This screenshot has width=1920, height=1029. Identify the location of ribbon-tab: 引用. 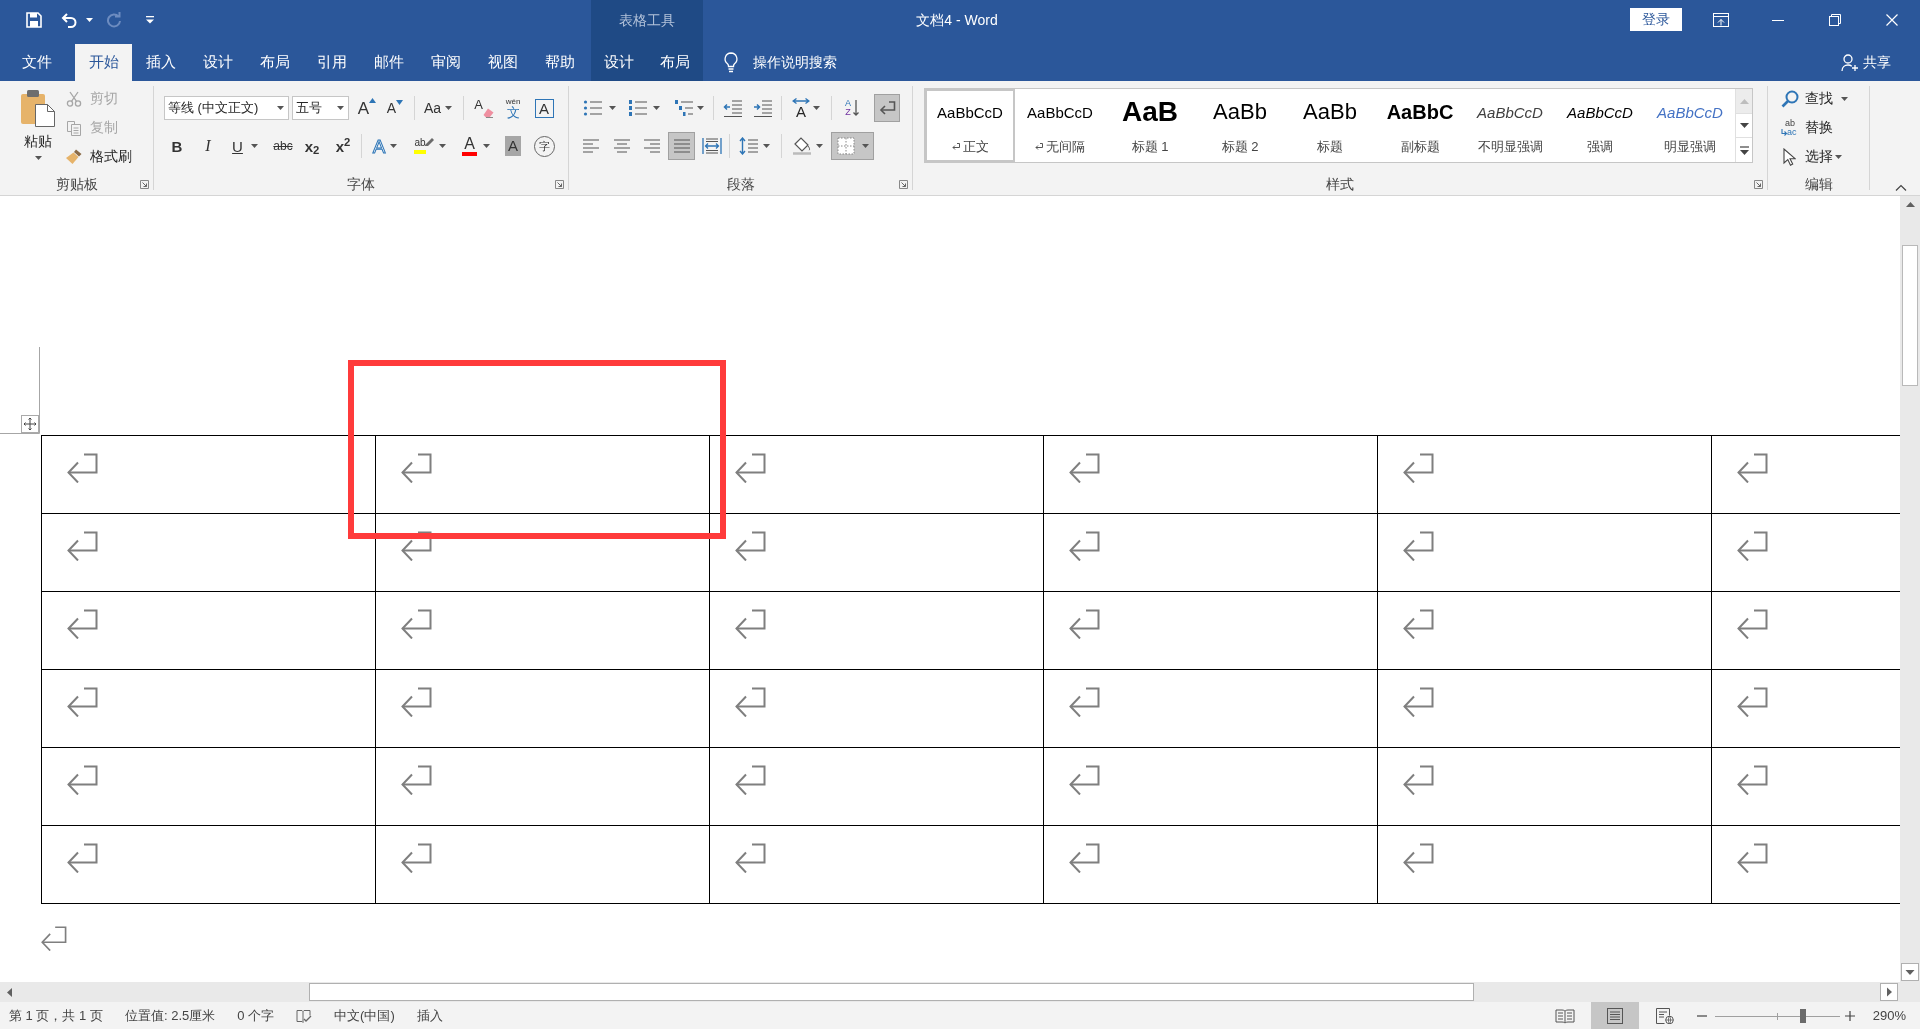
(331, 62).